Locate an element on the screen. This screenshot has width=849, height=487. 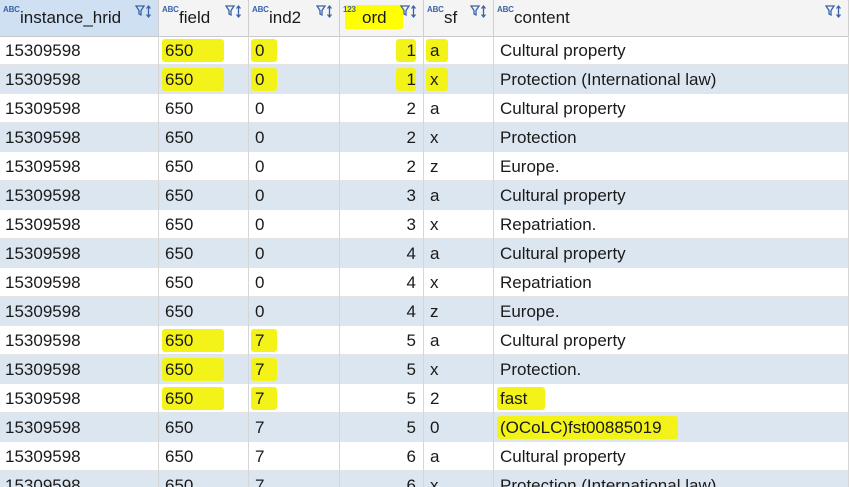
cell-content: Protection is located at coordinates (671, 137).